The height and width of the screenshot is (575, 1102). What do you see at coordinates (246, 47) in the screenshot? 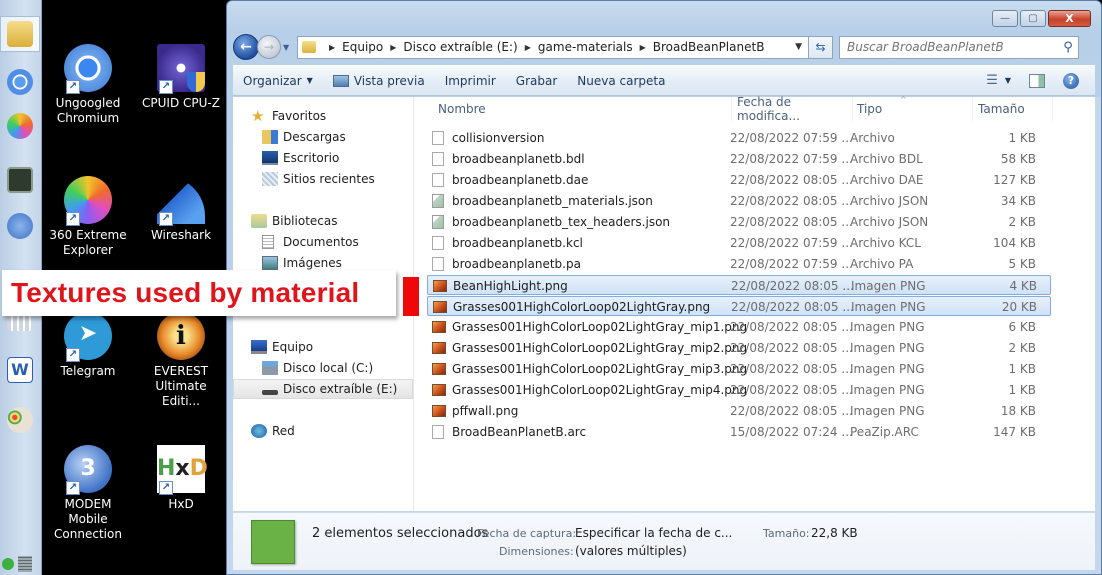
I see `back-button: ←` at bounding box center [246, 47].